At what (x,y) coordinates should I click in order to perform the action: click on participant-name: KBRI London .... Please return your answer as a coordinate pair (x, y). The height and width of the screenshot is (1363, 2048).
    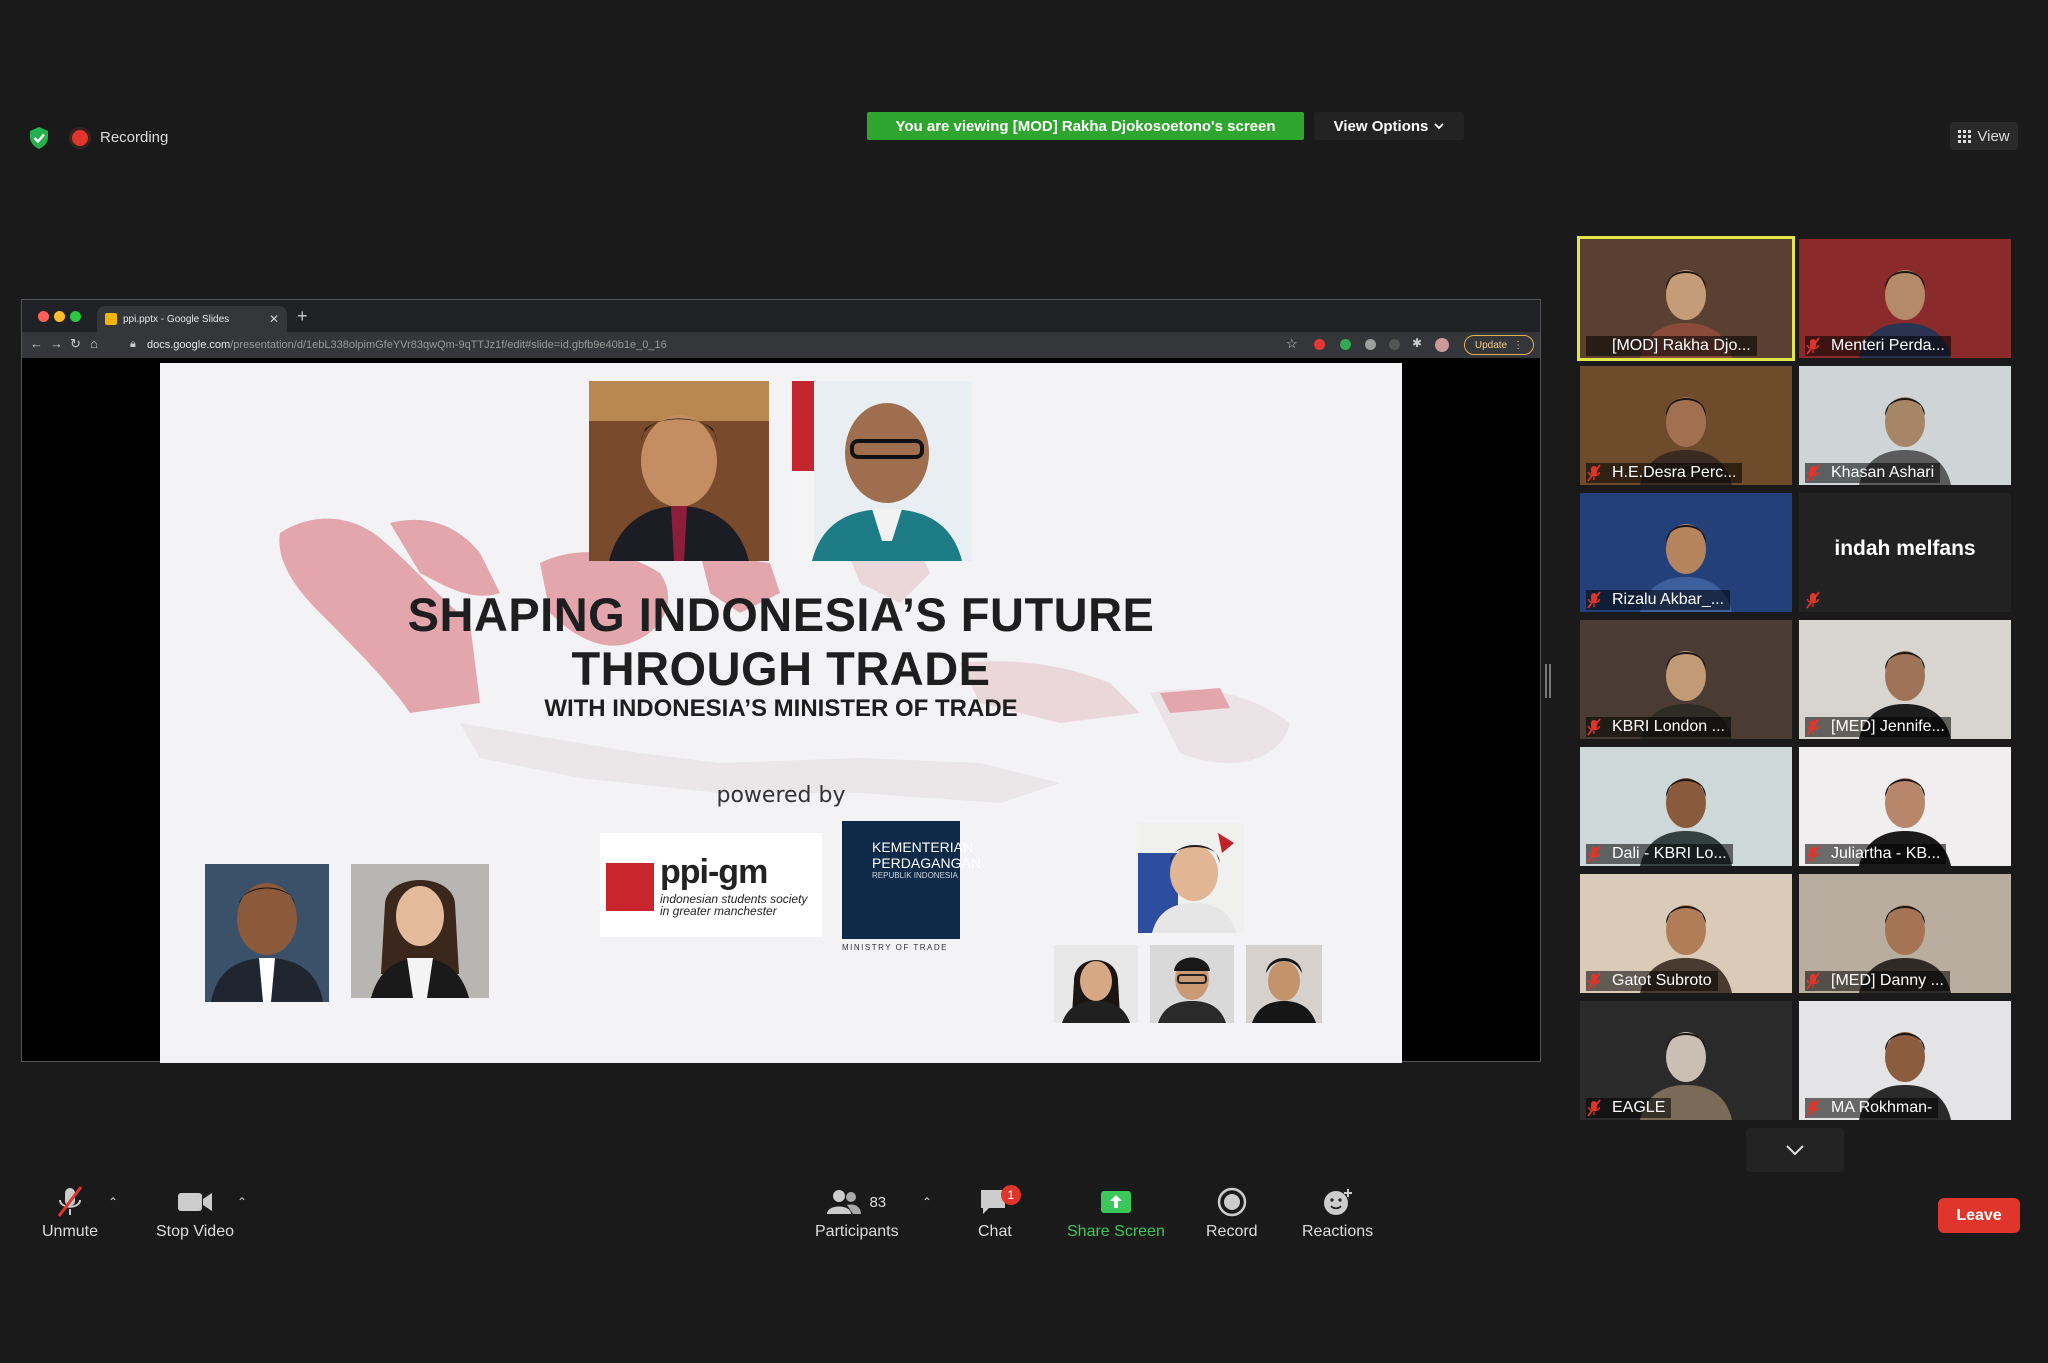
    Looking at the image, I should click on (1658, 727).